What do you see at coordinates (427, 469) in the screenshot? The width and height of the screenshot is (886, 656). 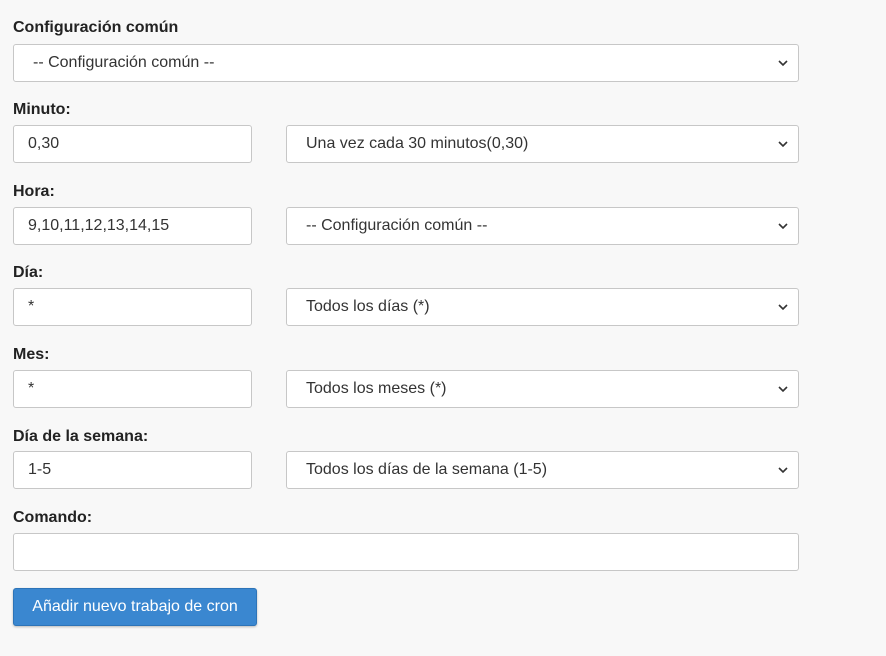 I see `weekday-select-value: Todos los días de la semana (1-5)` at bounding box center [427, 469].